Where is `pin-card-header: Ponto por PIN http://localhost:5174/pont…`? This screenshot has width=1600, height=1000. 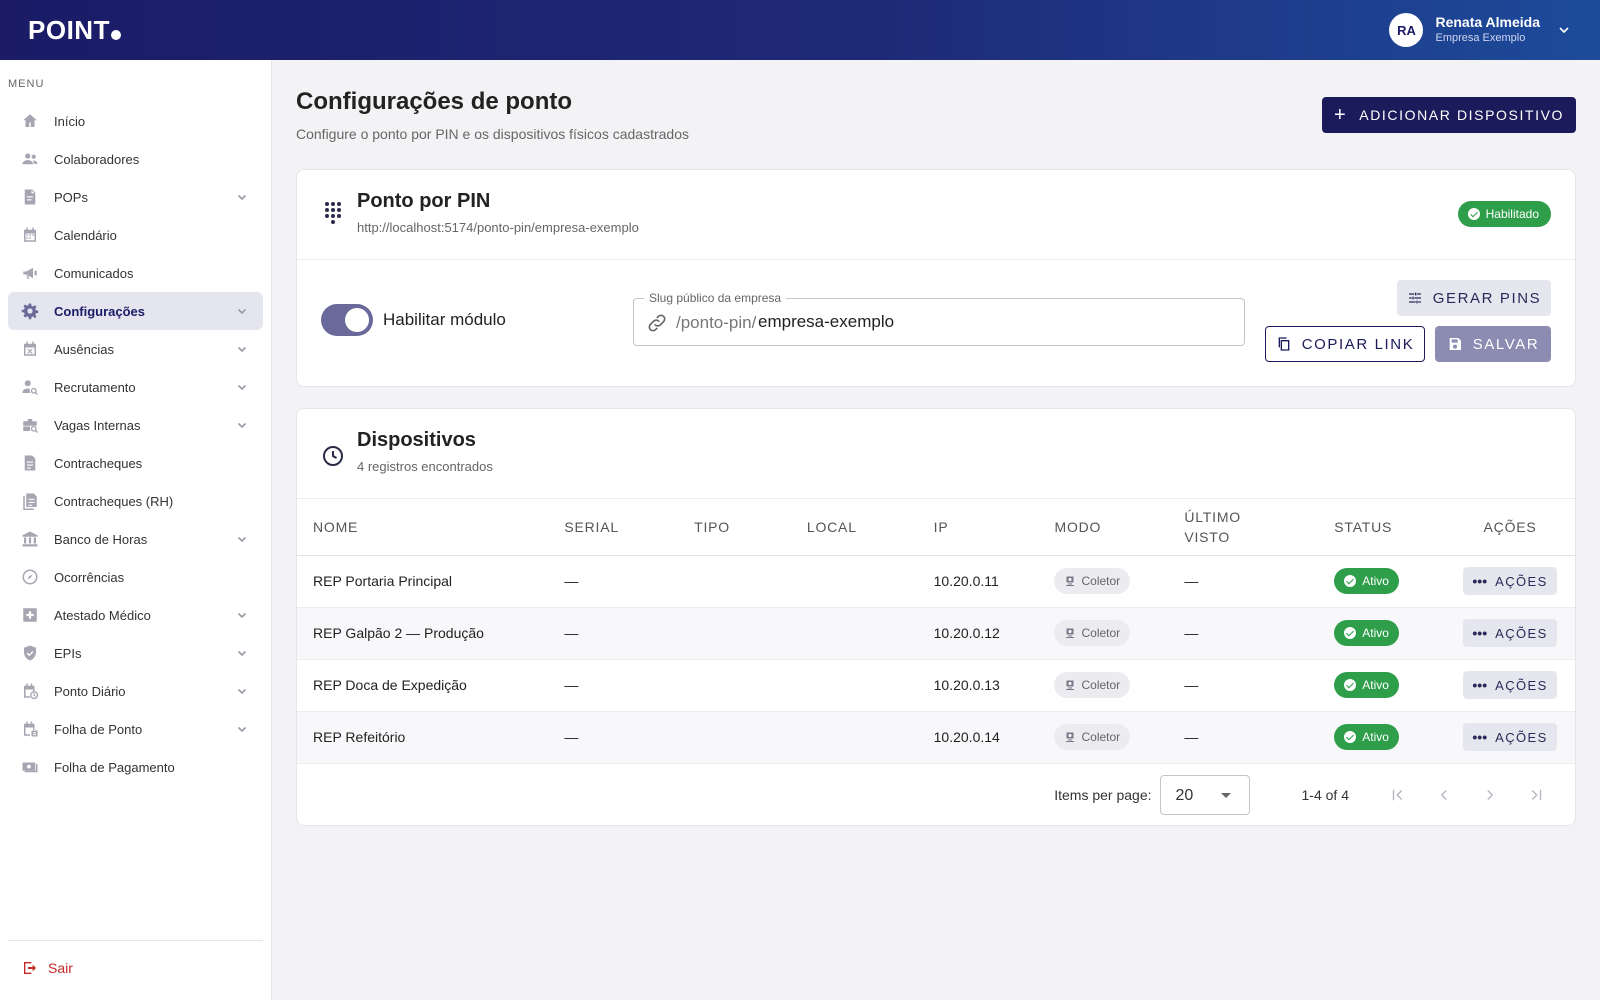
pin-card-header: Ponto por PIN http://localhost:5174/pont… is located at coordinates (936, 215).